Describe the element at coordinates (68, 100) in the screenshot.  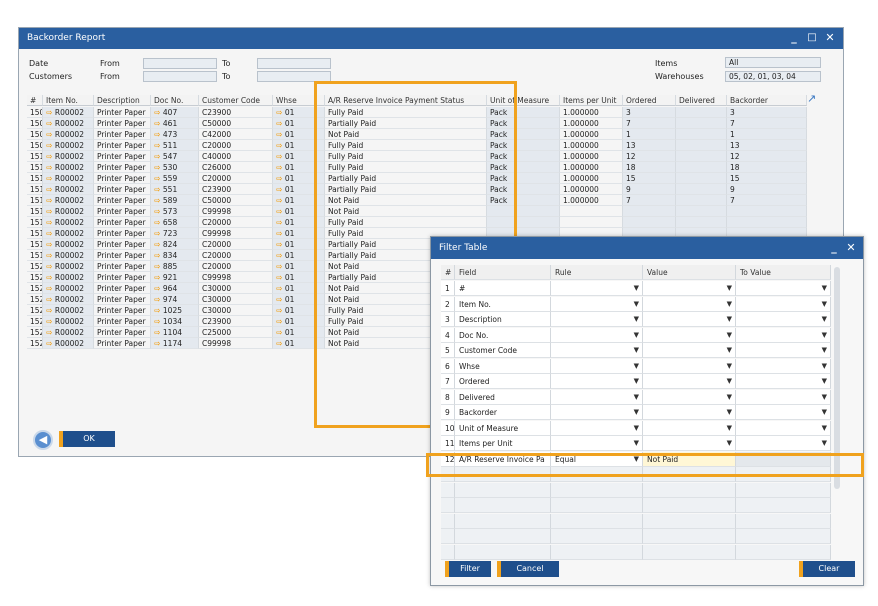
I see `grid-header-cell: Item No.` at that location.